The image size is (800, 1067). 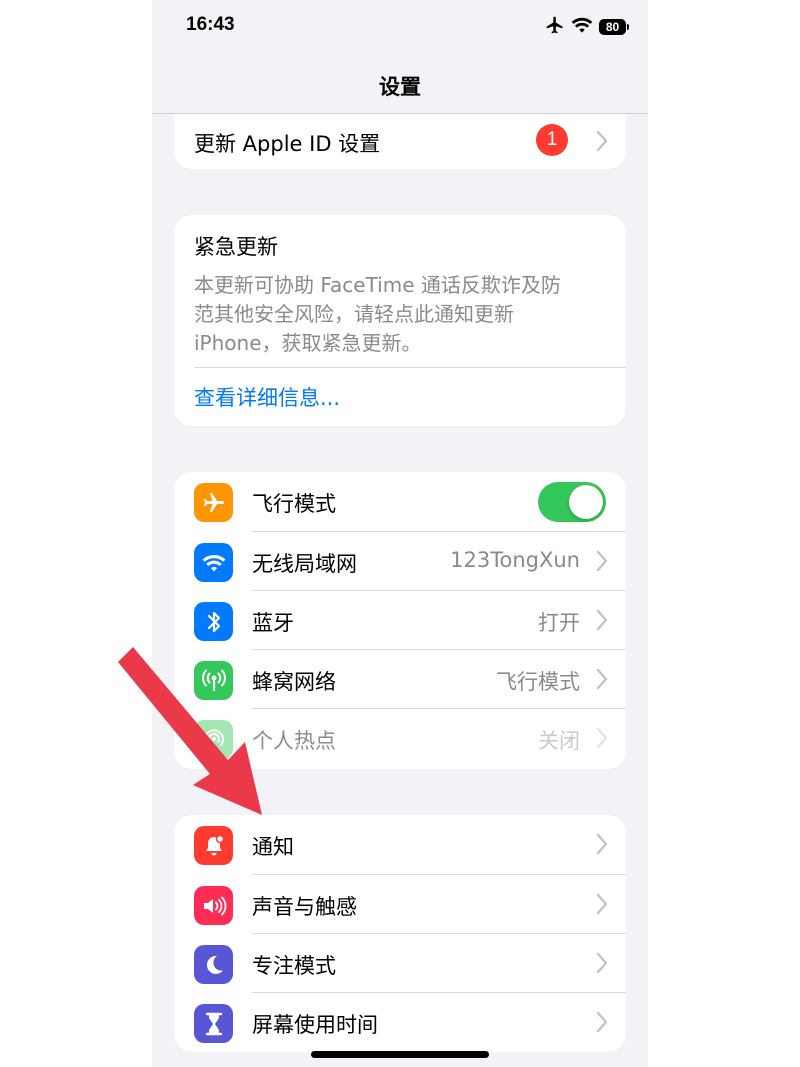 I want to click on wifi-row: 无线局域网 123TongXun, so click(x=400, y=561).